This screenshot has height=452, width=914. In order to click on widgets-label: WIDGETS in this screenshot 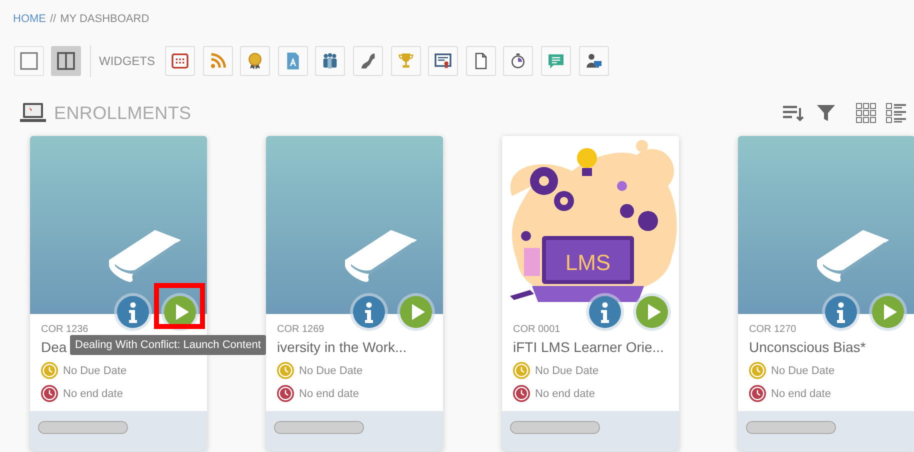, I will do `click(127, 61)`.